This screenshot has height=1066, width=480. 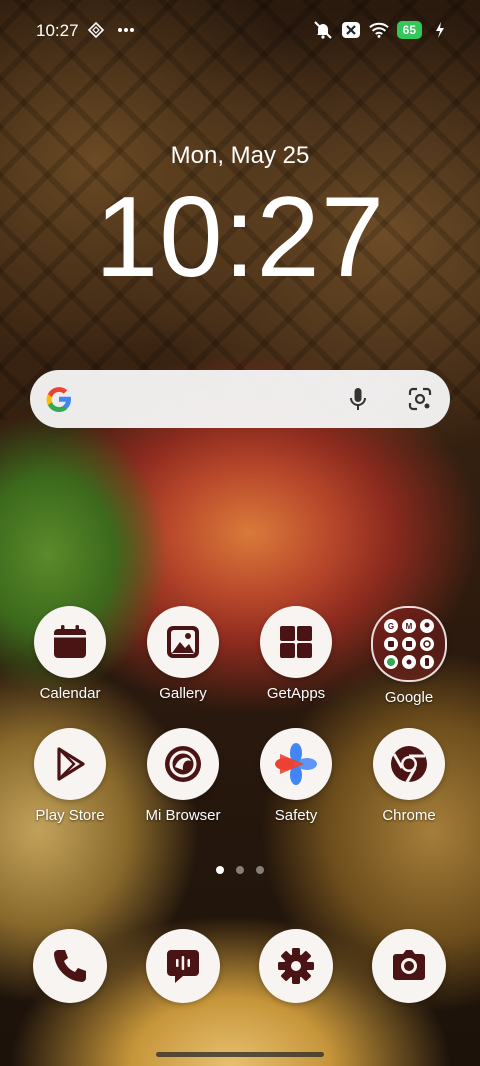 I want to click on calendar-icon, so click(x=70, y=642).